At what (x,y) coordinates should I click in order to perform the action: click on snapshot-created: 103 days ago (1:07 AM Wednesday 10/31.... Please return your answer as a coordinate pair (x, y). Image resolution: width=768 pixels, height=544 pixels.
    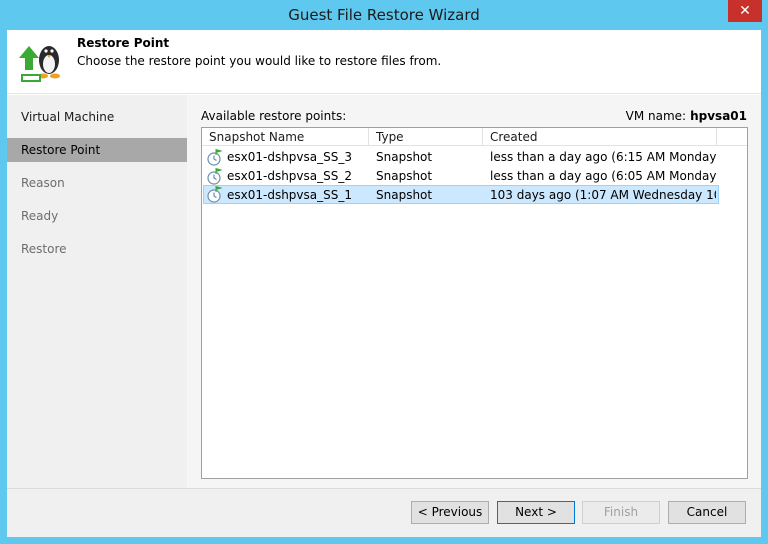
    Looking at the image, I should click on (603, 195).